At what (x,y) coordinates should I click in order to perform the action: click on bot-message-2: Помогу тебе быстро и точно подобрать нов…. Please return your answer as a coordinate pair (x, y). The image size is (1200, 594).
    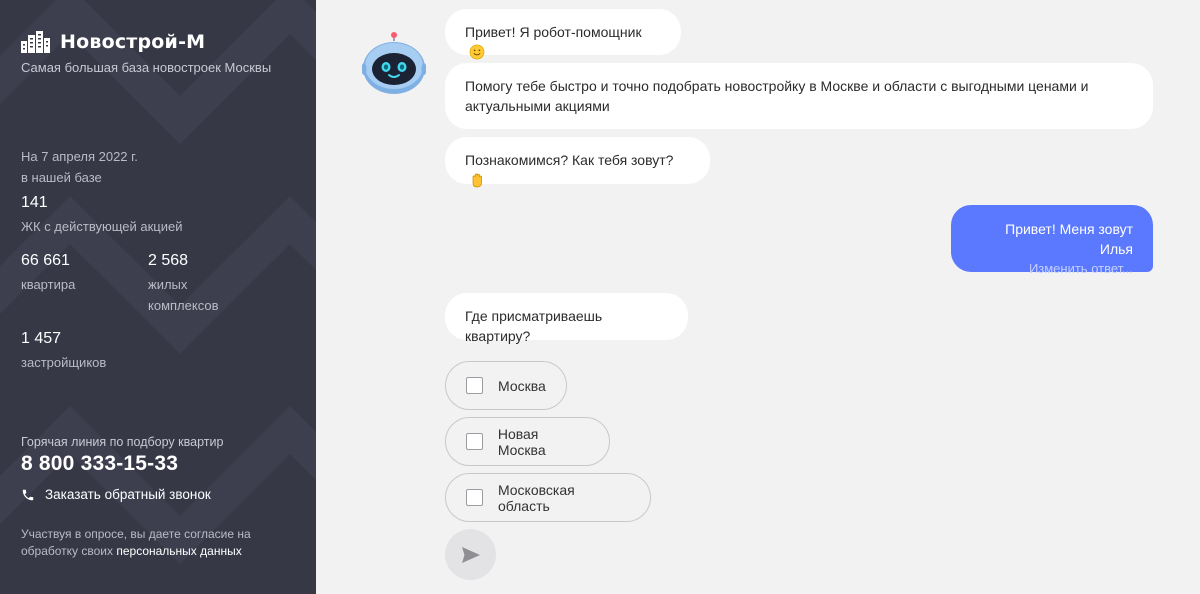
    Looking at the image, I should click on (799, 96).